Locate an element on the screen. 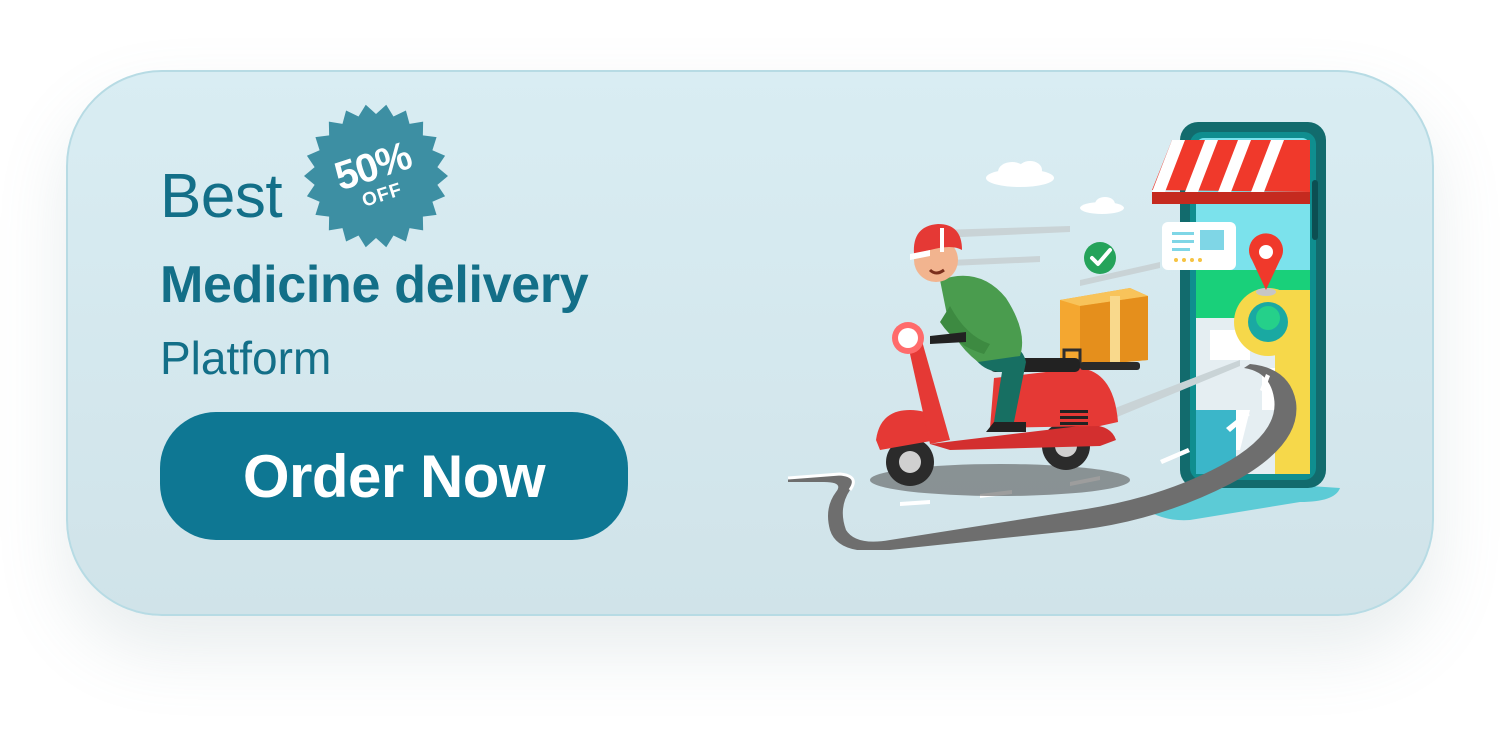 This screenshot has height=736, width=1500. product-card-icon is located at coordinates (1199, 246).